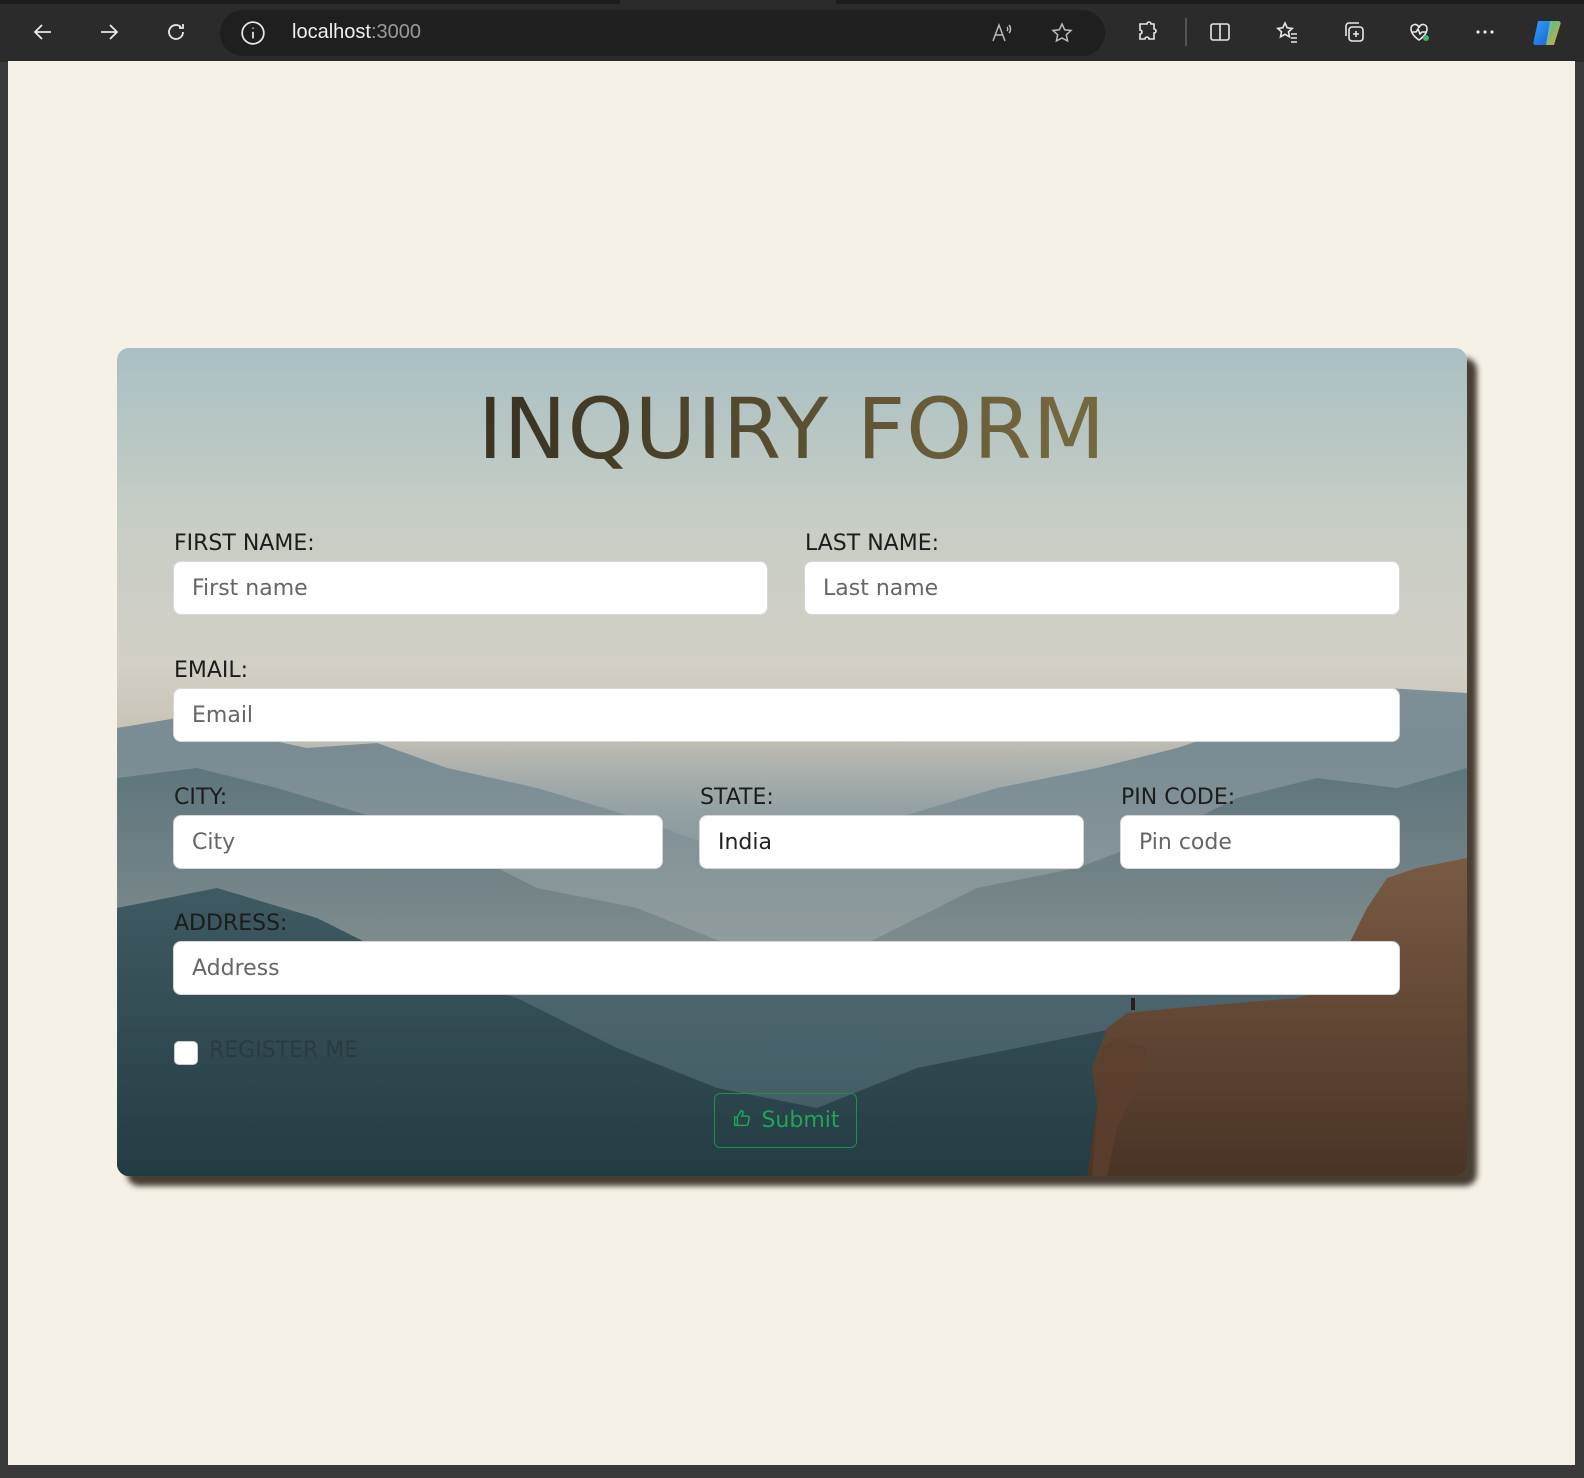 This screenshot has width=1584, height=1478. I want to click on extensions-icon, so click(1147, 32).